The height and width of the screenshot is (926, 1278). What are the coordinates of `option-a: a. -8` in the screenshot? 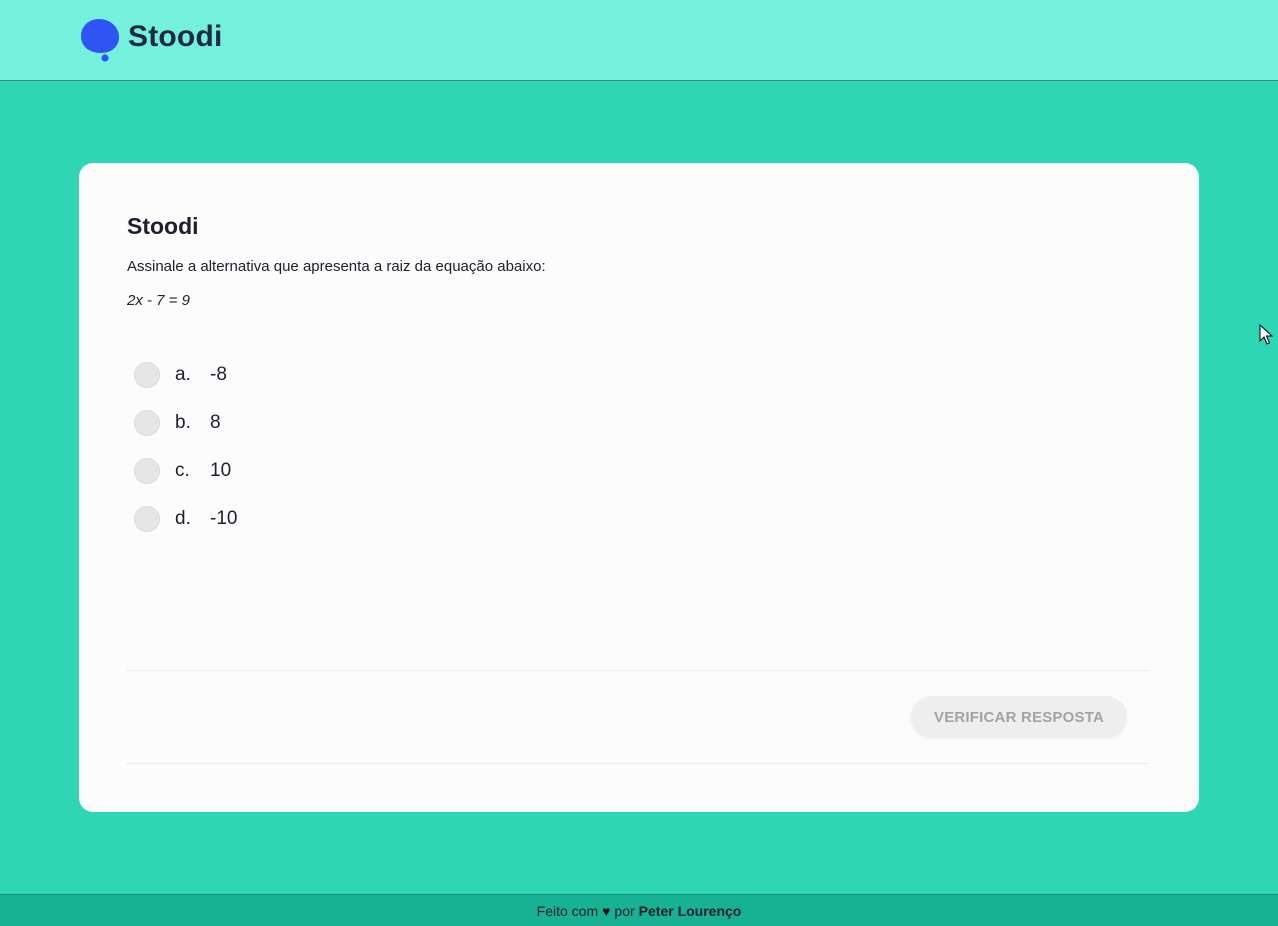 It's located at (185, 375).